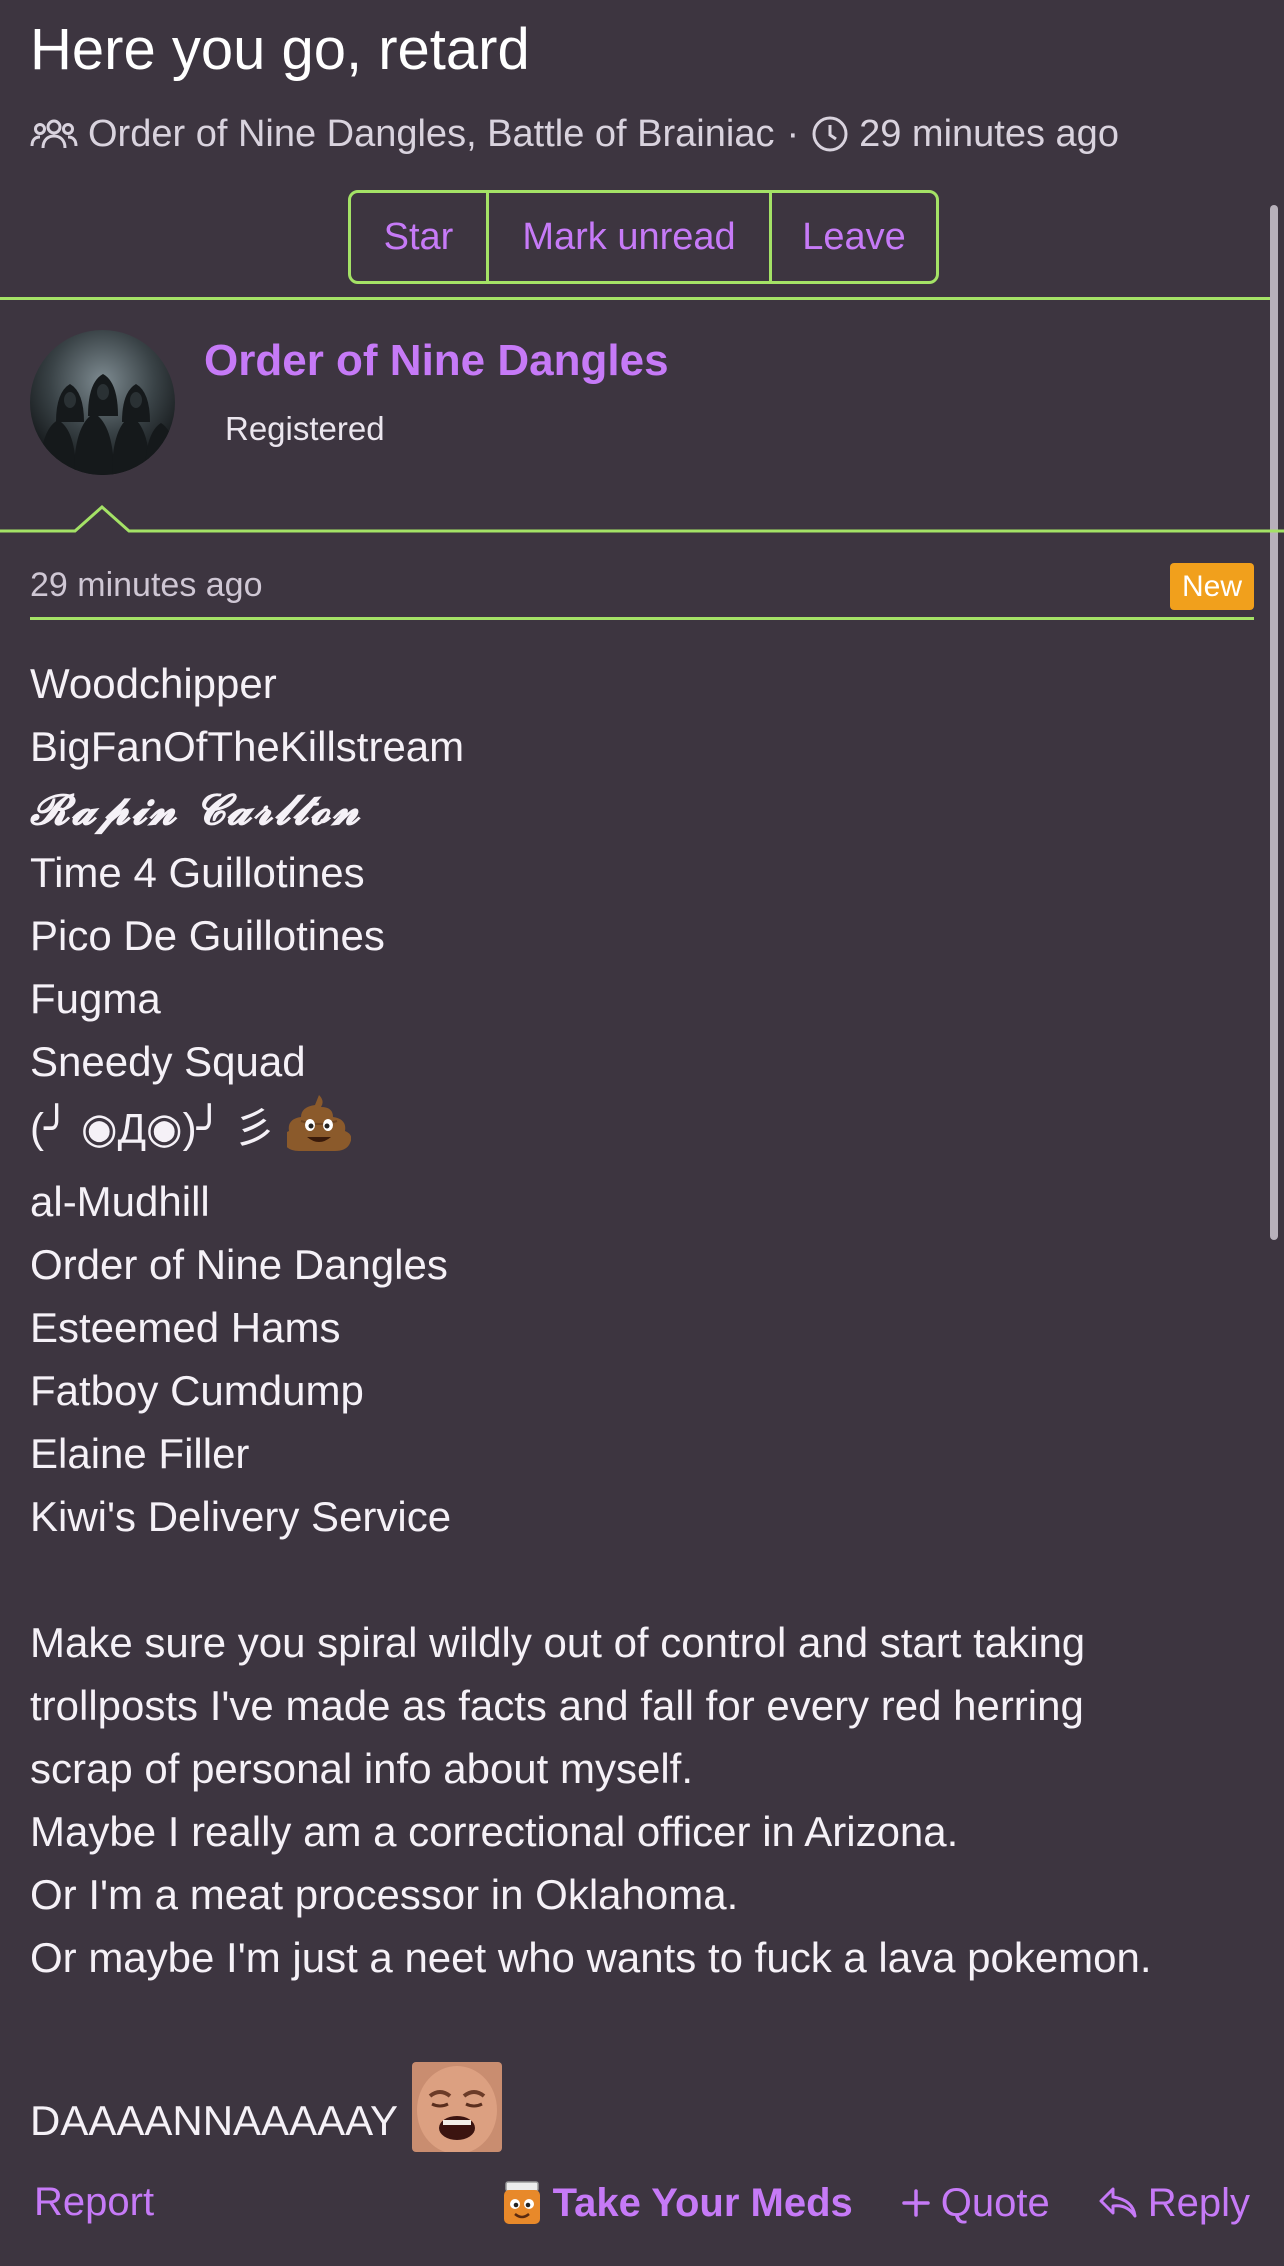 The image size is (1284, 2266). I want to click on paragraph-line: Or I'm a meat processor in Oklahoma., so click(384, 1894).